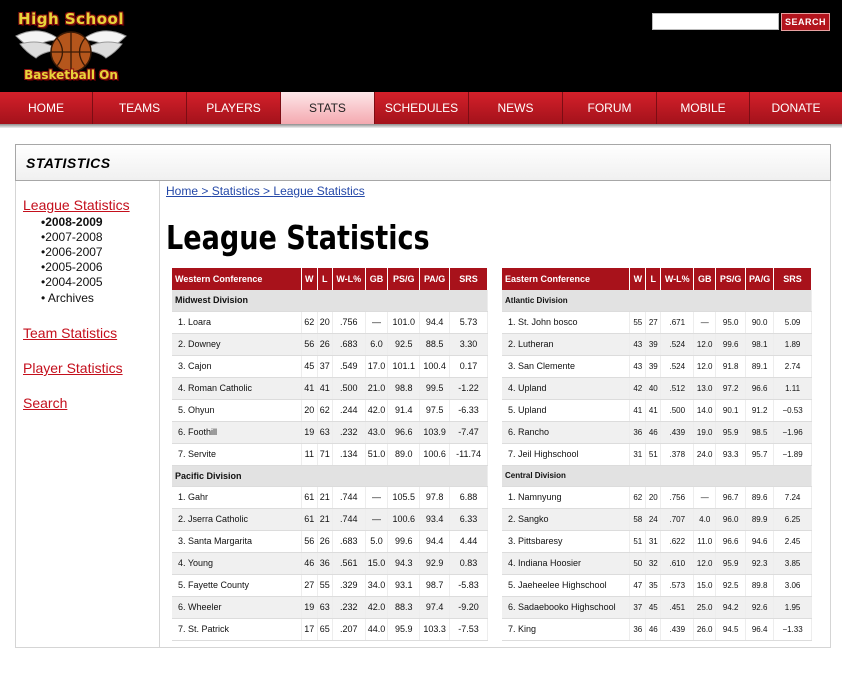 The width and height of the screenshot is (842, 680). What do you see at coordinates (566, 279) in the screenshot?
I see `column-header: Eastern Conference` at bounding box center [566, 279].